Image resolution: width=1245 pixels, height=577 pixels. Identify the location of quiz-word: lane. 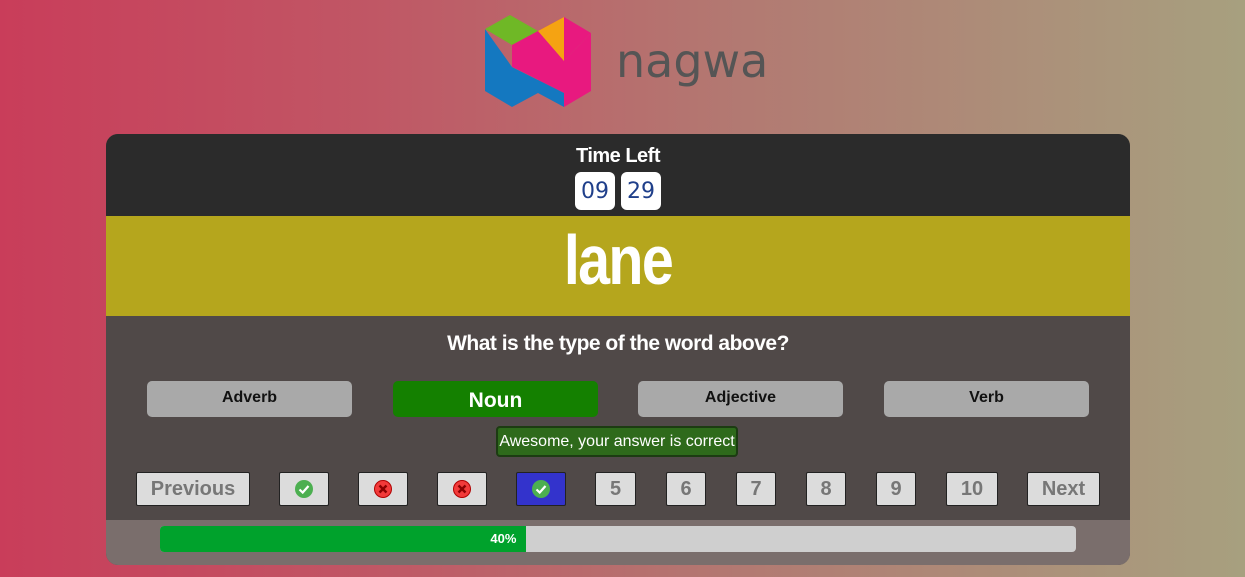
(618, 260).